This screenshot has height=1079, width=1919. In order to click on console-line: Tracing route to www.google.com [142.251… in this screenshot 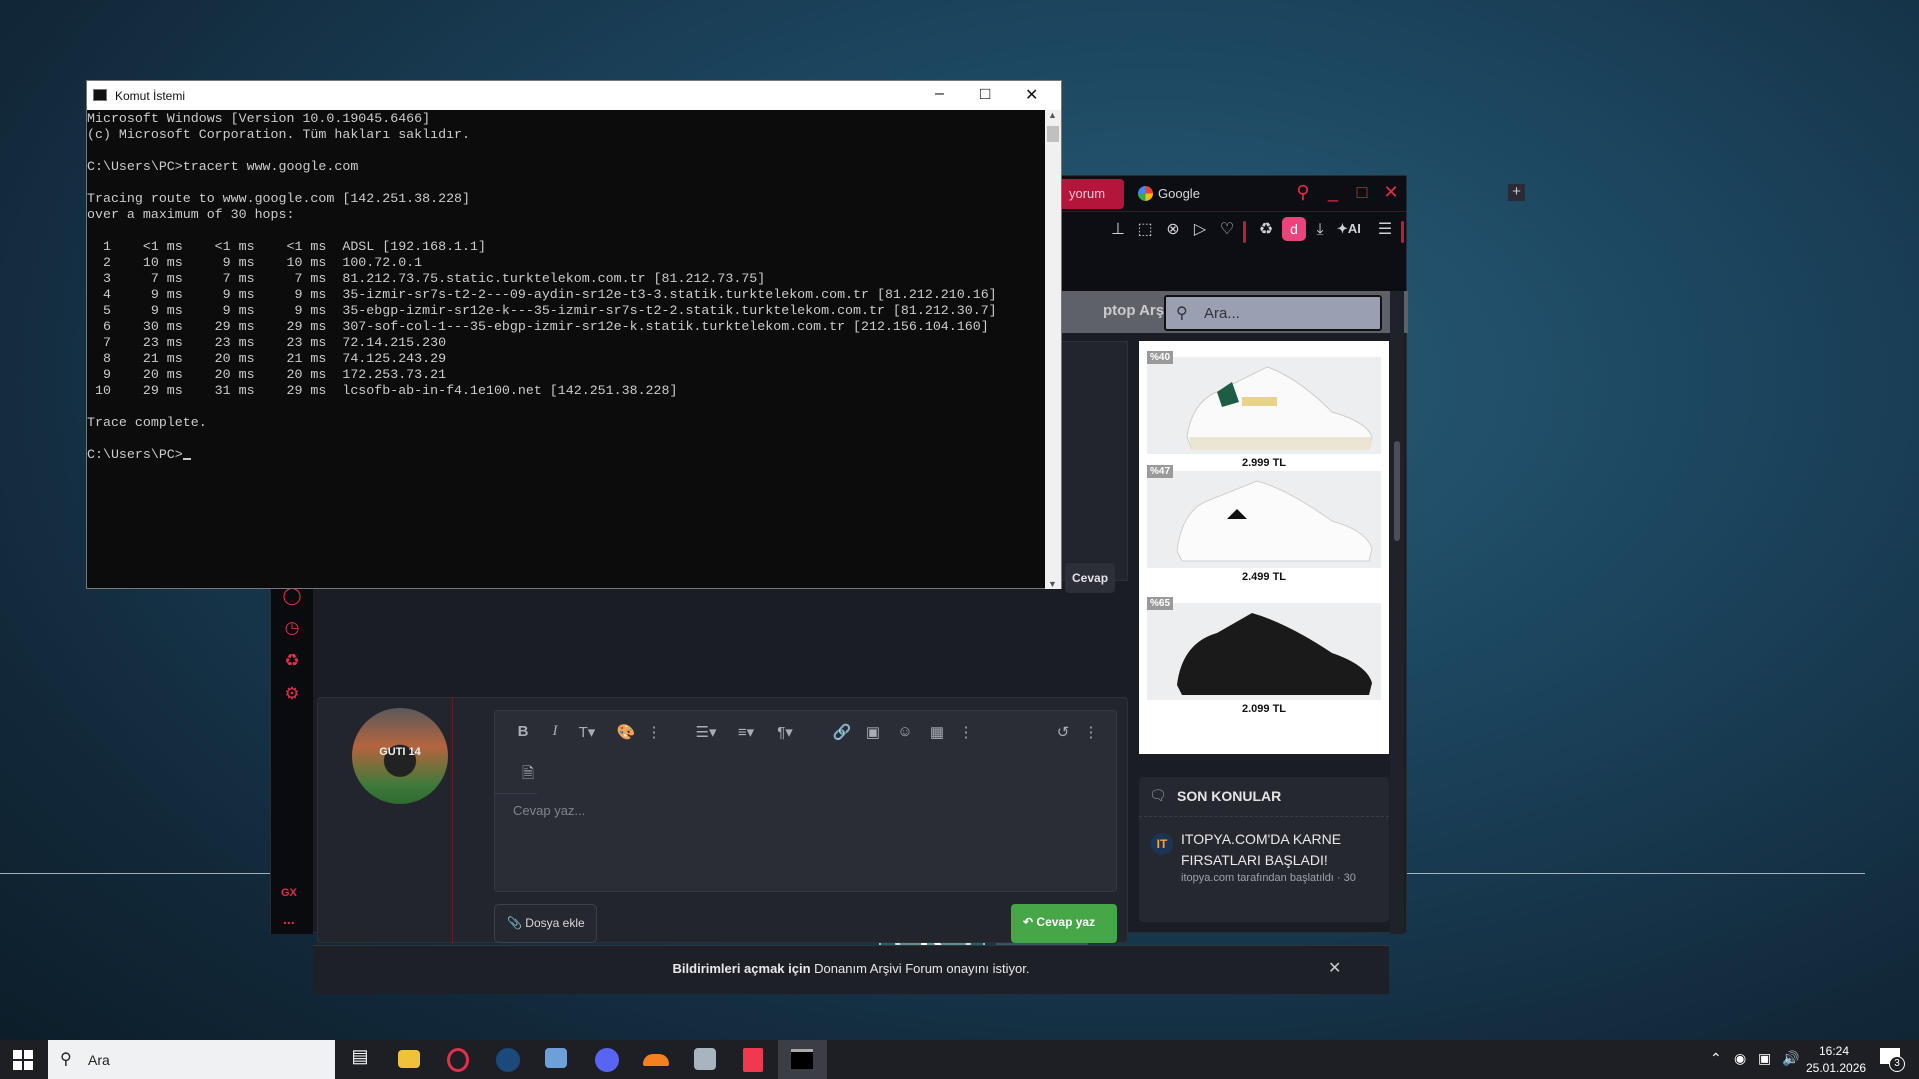, I will do `click(279, 198)`.